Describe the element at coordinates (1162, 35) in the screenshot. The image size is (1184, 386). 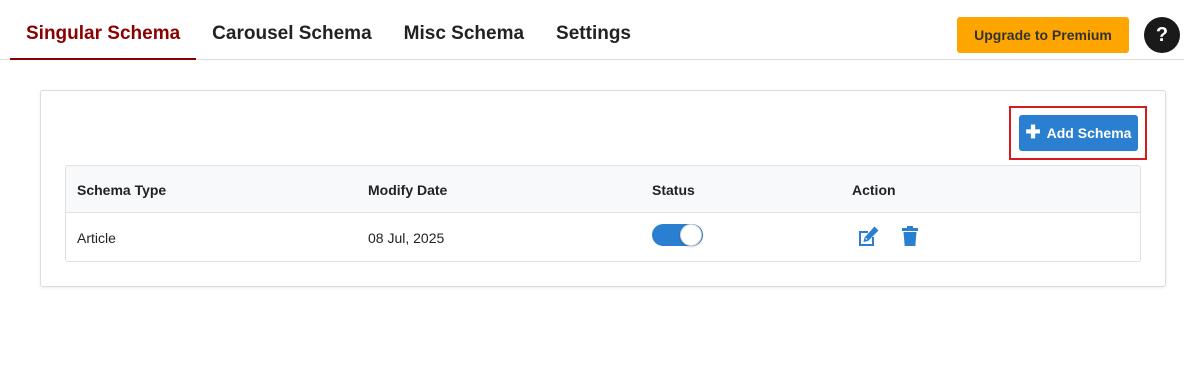
I see `help-icon: ?` at that location.